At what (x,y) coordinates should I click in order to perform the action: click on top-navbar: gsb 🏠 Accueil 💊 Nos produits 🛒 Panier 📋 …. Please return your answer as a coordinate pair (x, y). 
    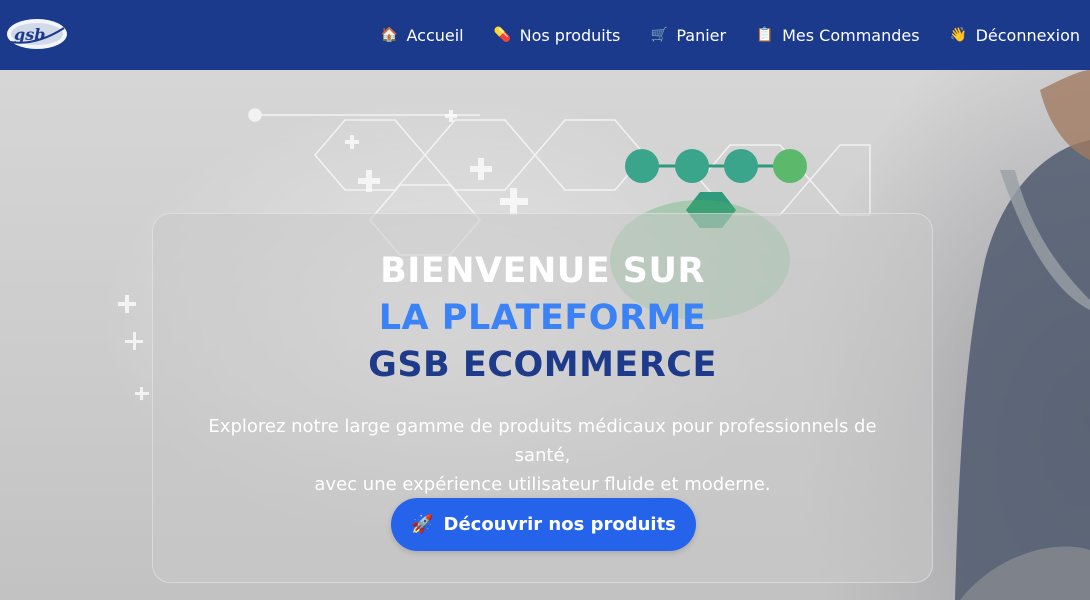
    Looking at the image, I should click on (545, 35).